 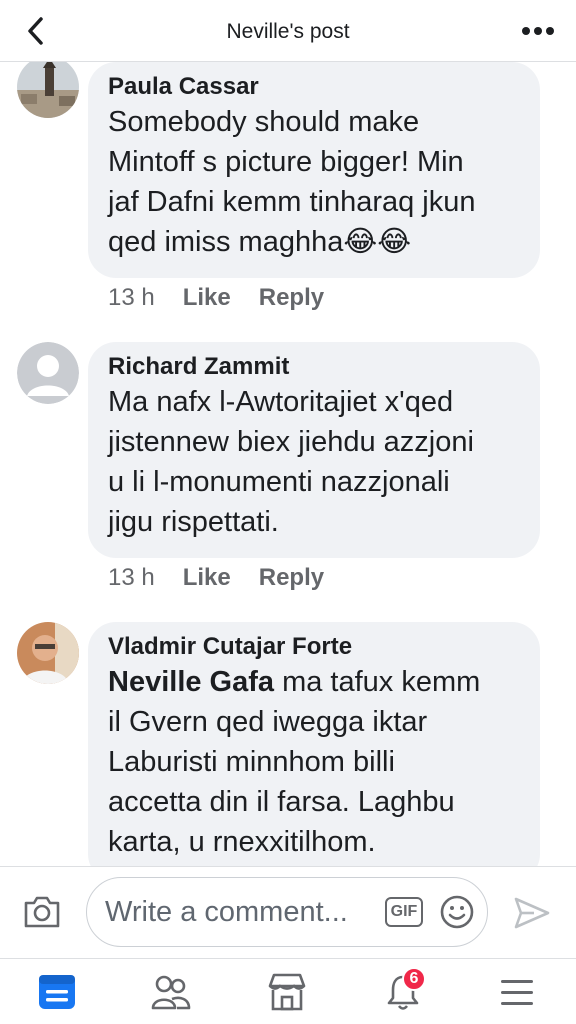 I want to click on send-button, so click(x=532, y=913).